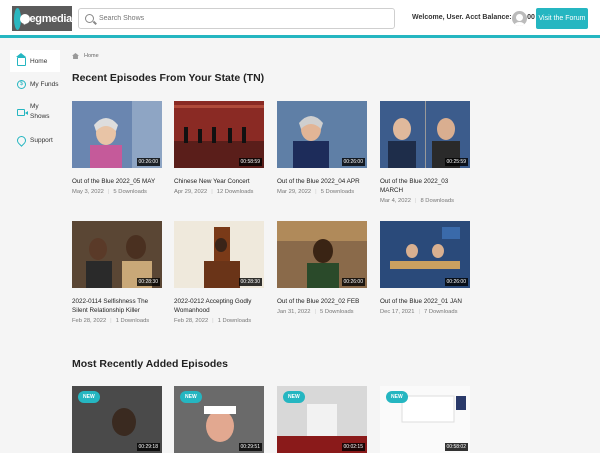  Describe the element at coordinates (219, 134) in the screenshot. I see `episode-thumbnail: 00:58:59` at that location.